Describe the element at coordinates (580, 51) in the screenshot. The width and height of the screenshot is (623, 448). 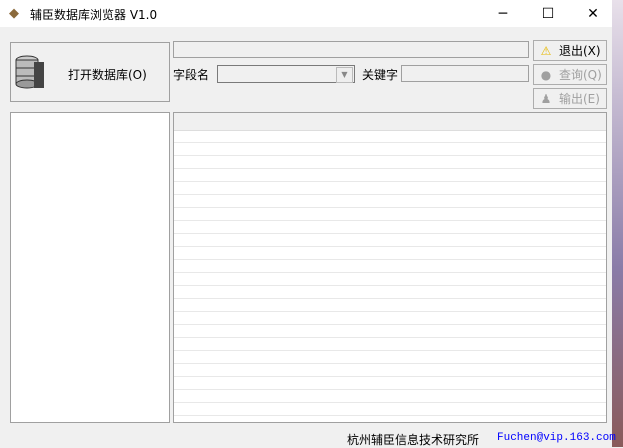
I see `exit-label: 退出(X)` at that location.